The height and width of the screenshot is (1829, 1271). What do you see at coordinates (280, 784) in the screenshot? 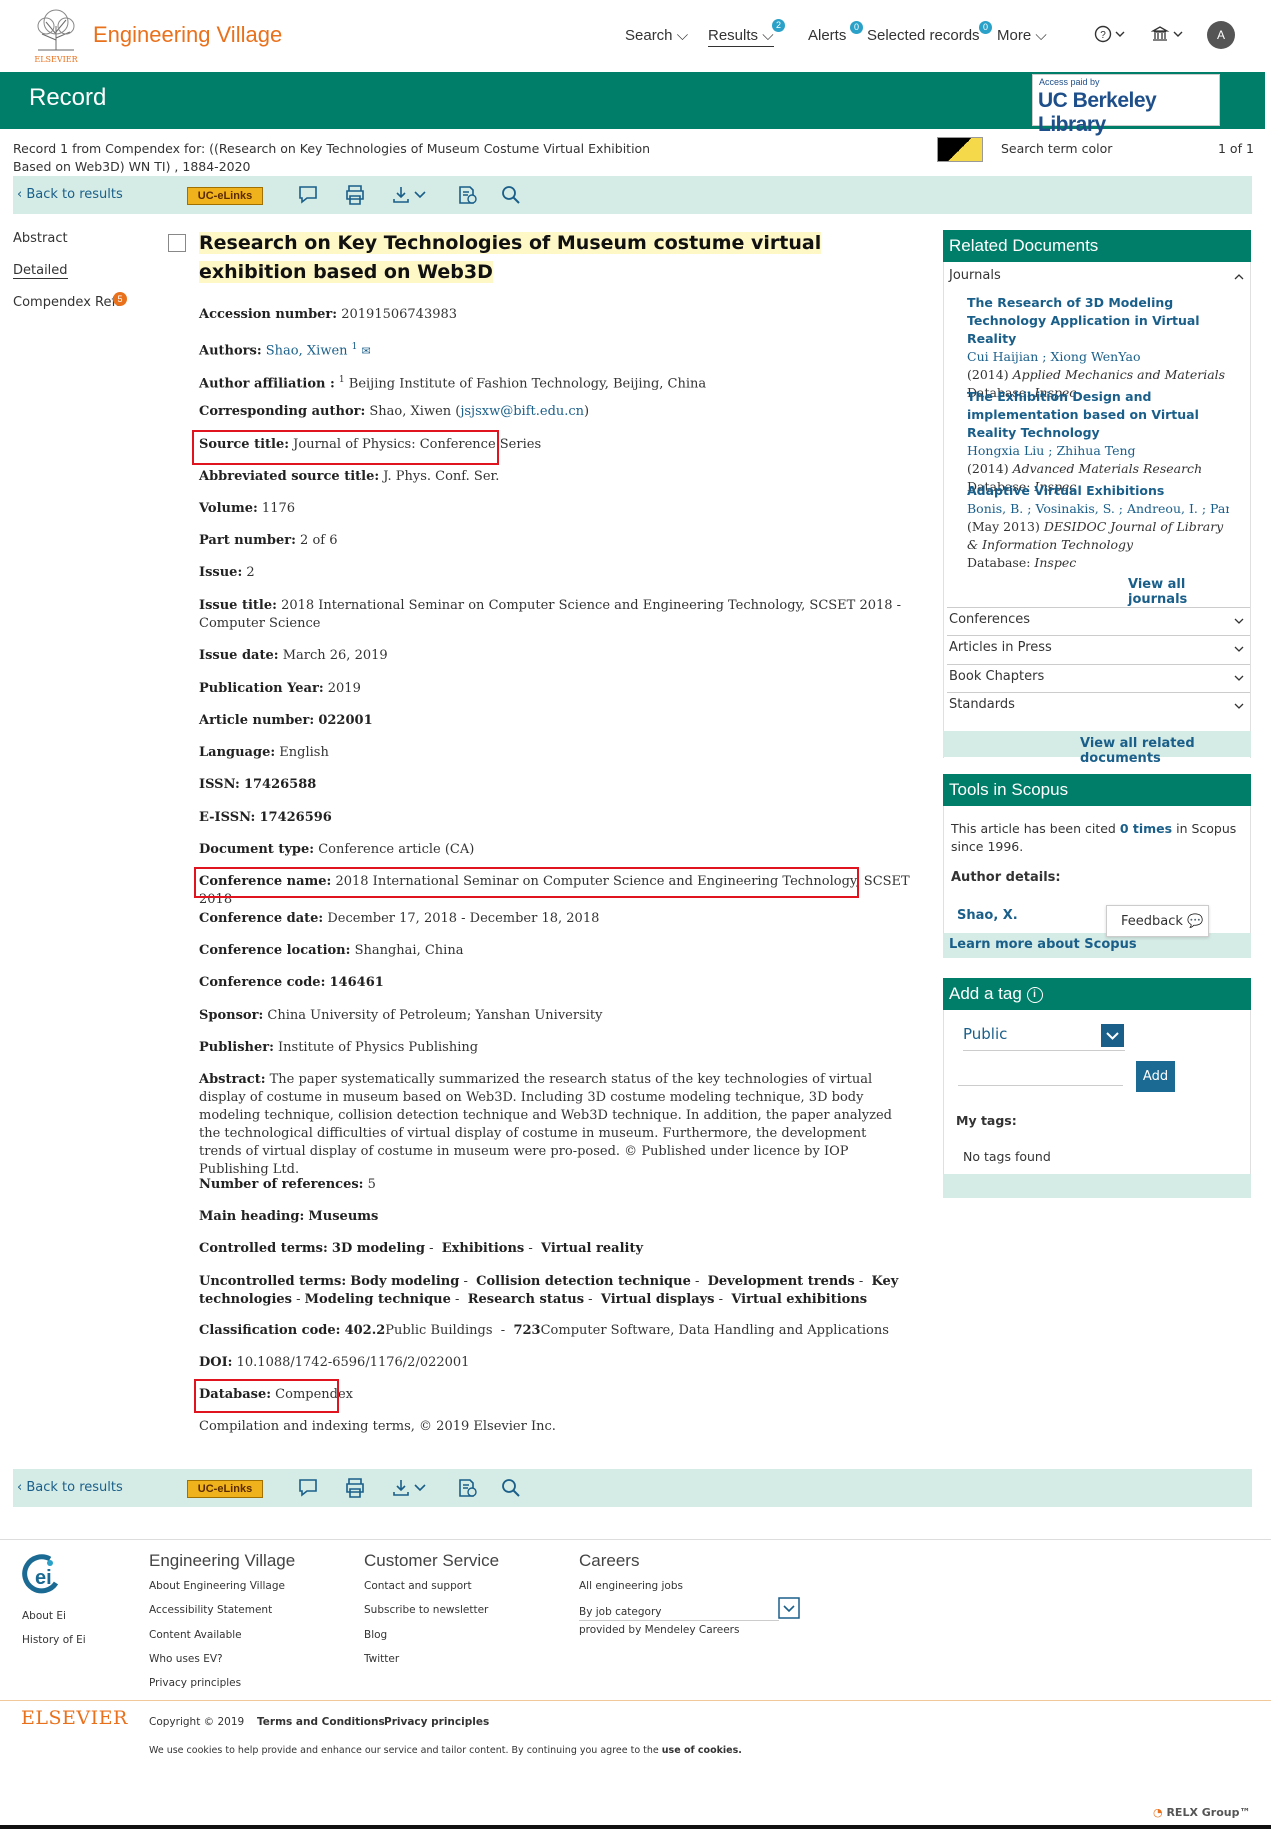
I see `issn-link: 17426588` at bounding box center [280, 784].